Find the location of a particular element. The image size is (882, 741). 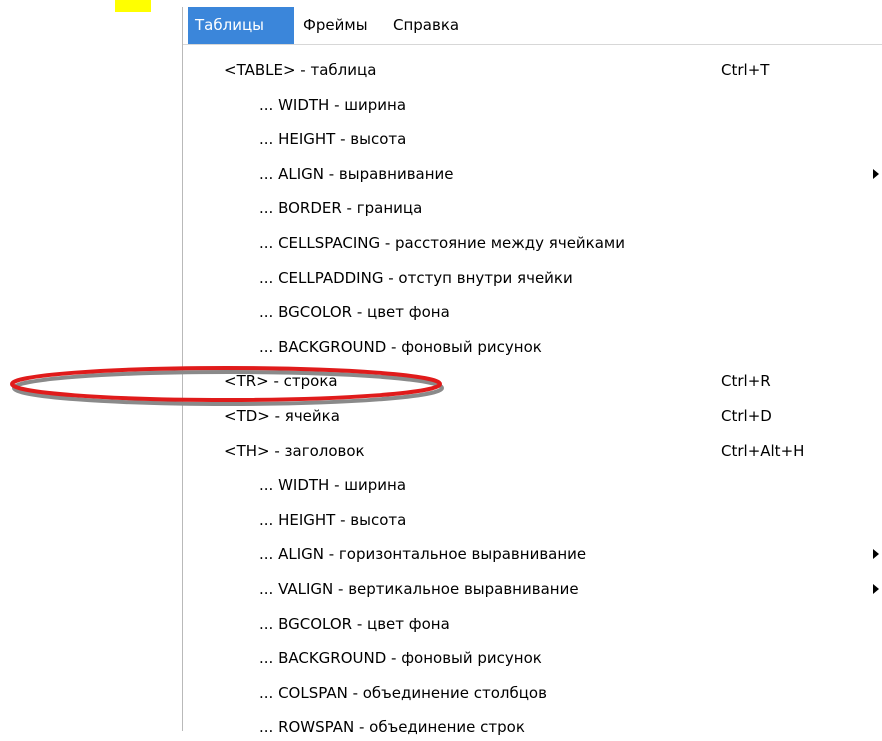

menu-item-label: ... ROWSPAN - объединение строк is located at coordinates (392, 727).